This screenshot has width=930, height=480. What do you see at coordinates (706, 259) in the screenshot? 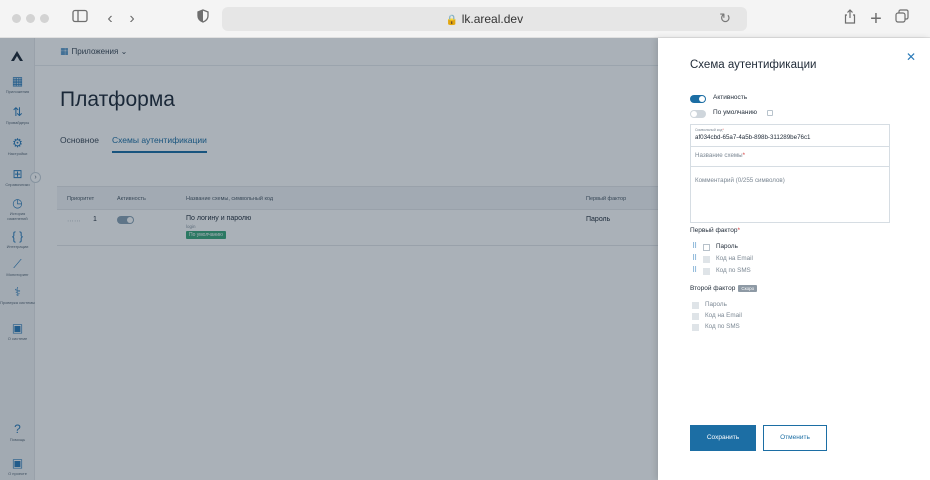
I see `first-factor-email-checkbox` at bounding box center [706, 259].